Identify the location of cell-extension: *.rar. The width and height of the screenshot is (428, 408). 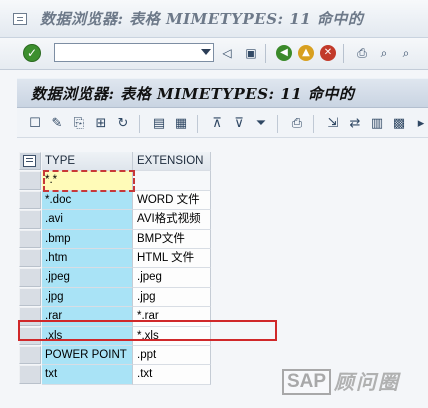
(172, 317).